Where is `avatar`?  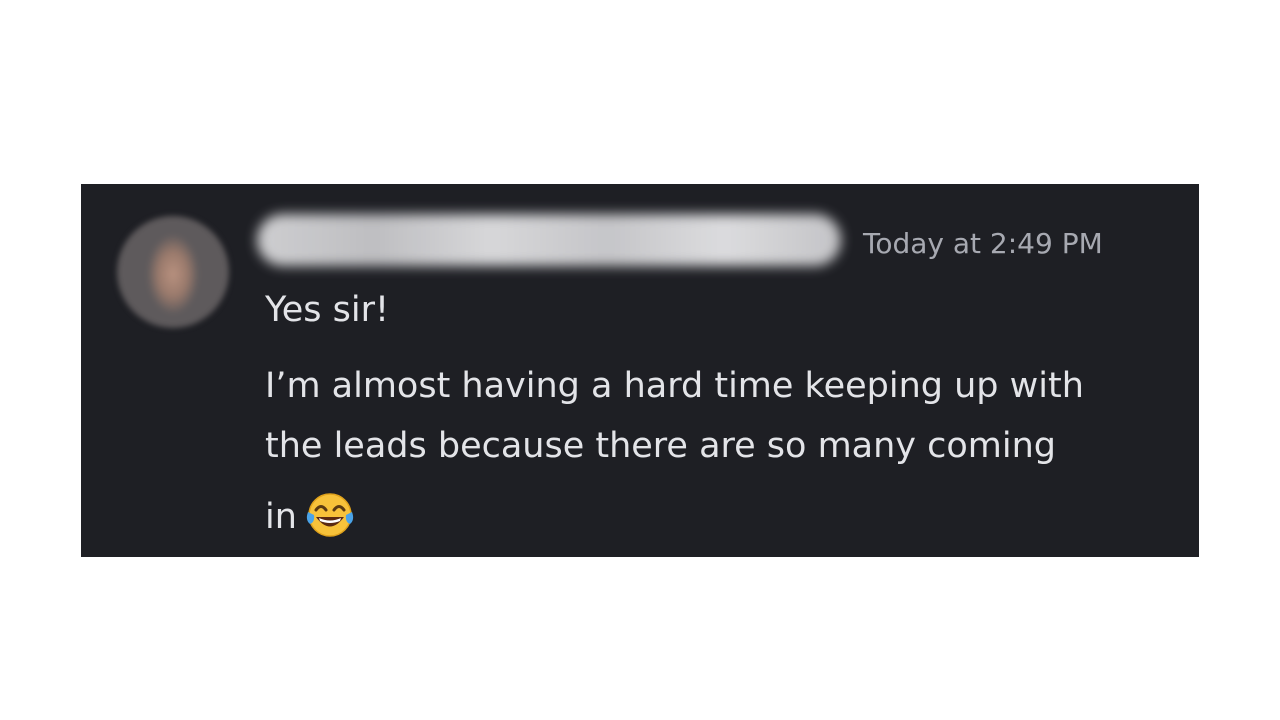 avatar is located at coordinates (173, 272).